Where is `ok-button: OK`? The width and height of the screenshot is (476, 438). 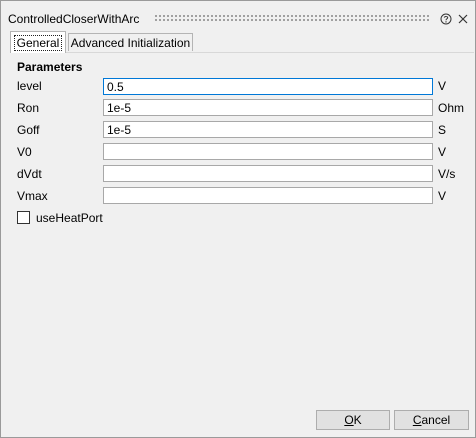
ok-button: OK is located at coordinates (353, 420).